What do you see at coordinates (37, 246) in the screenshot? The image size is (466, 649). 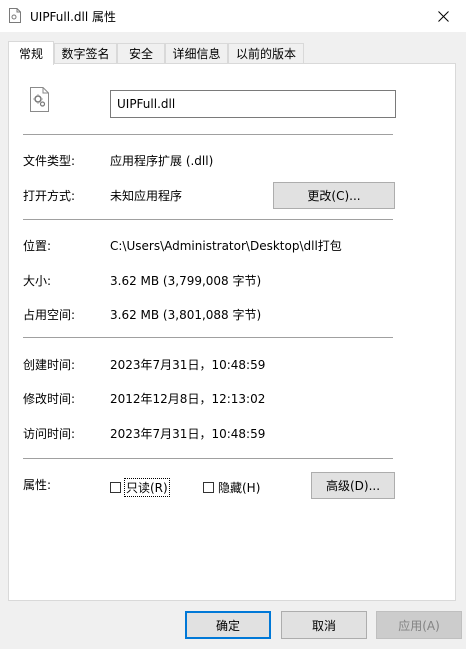 I see `location-label: 位置:` at bounding box center [37, 246].